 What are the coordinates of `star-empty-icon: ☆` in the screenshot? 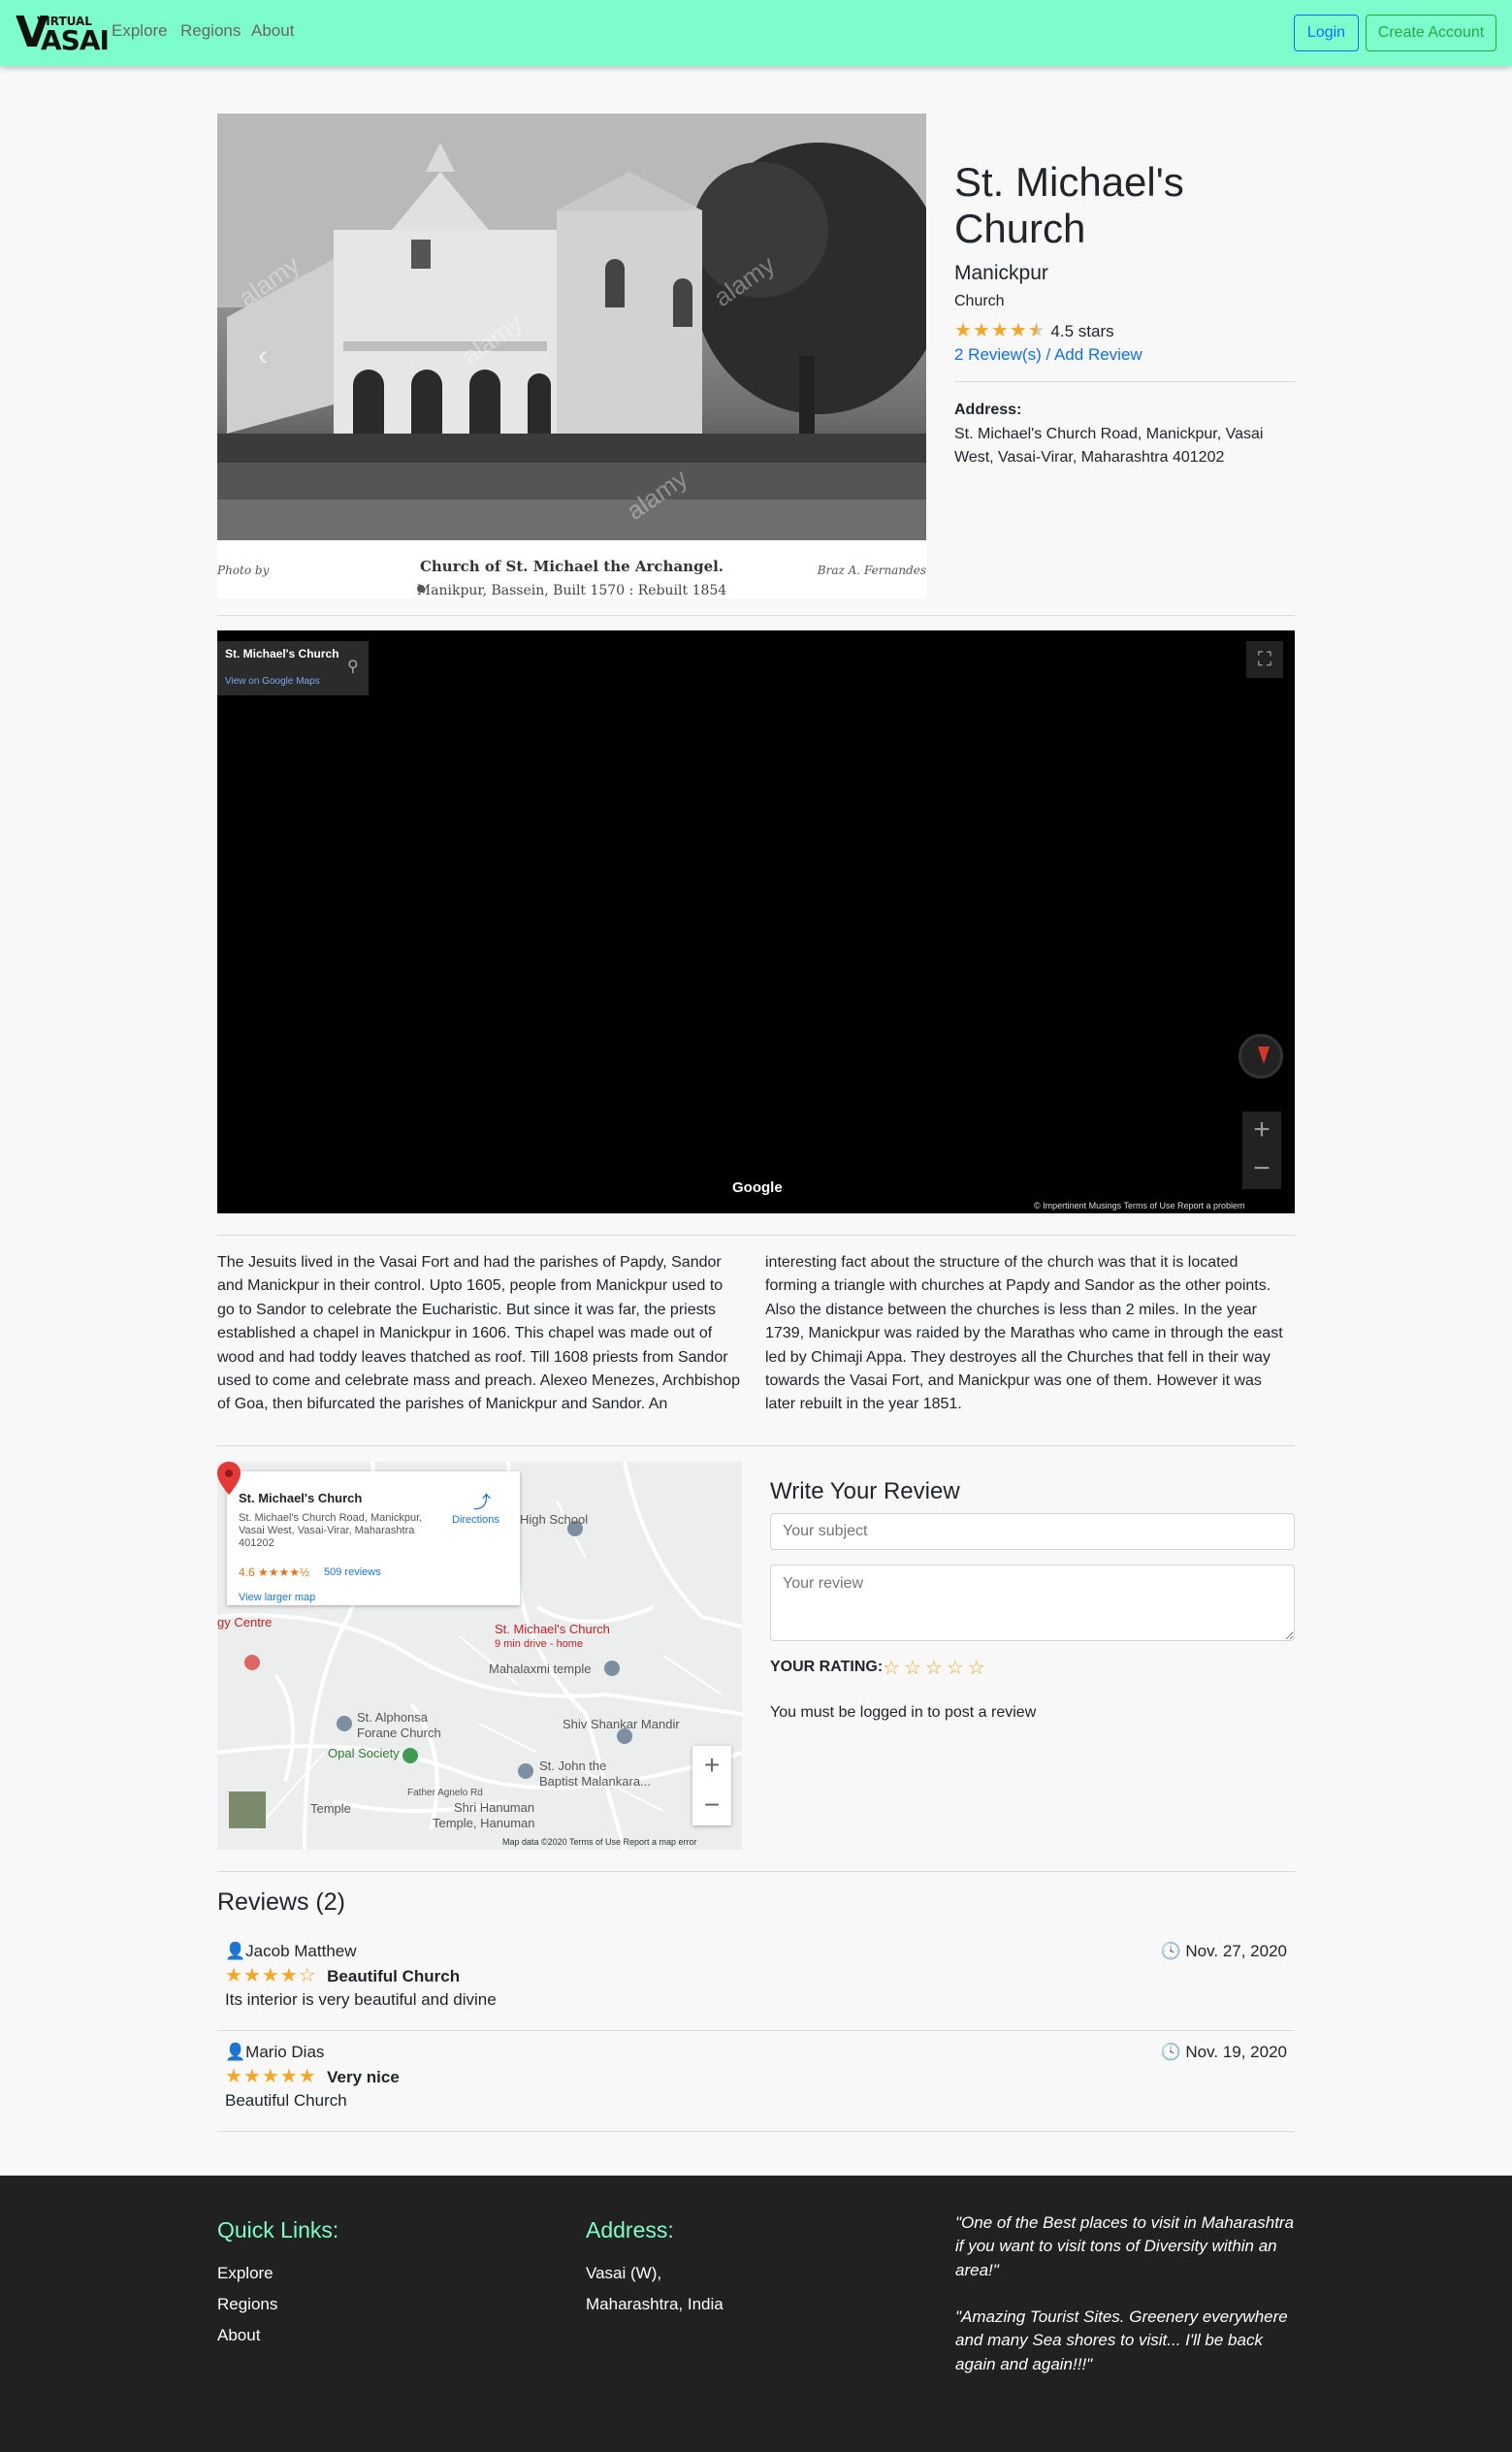 It's located at (307, 1975).